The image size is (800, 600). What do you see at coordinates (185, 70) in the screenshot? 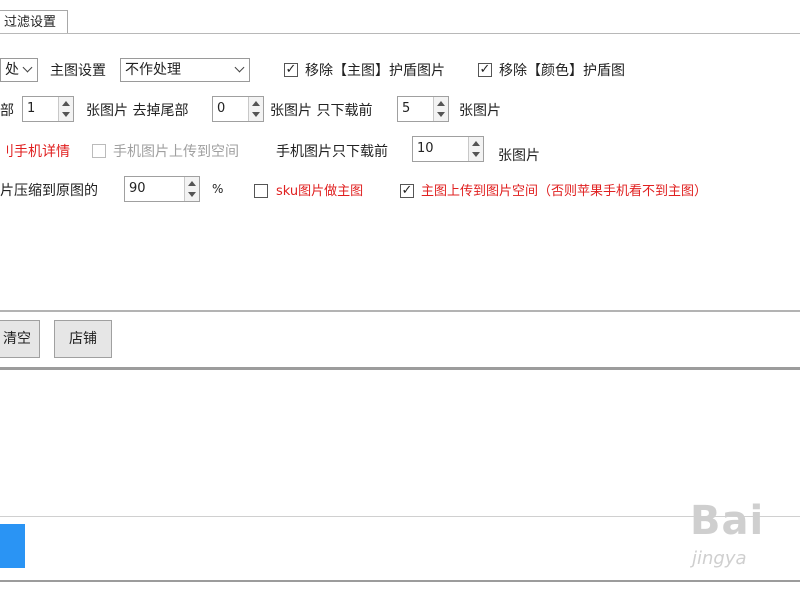
I see `main-setting-select: 不作处理` at bounding box center [185, 70].